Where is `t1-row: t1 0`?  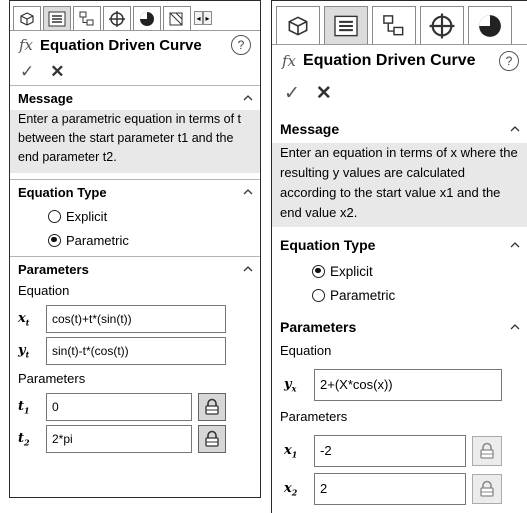 t1-row: t1 0 is located at coordinates (135, 407).